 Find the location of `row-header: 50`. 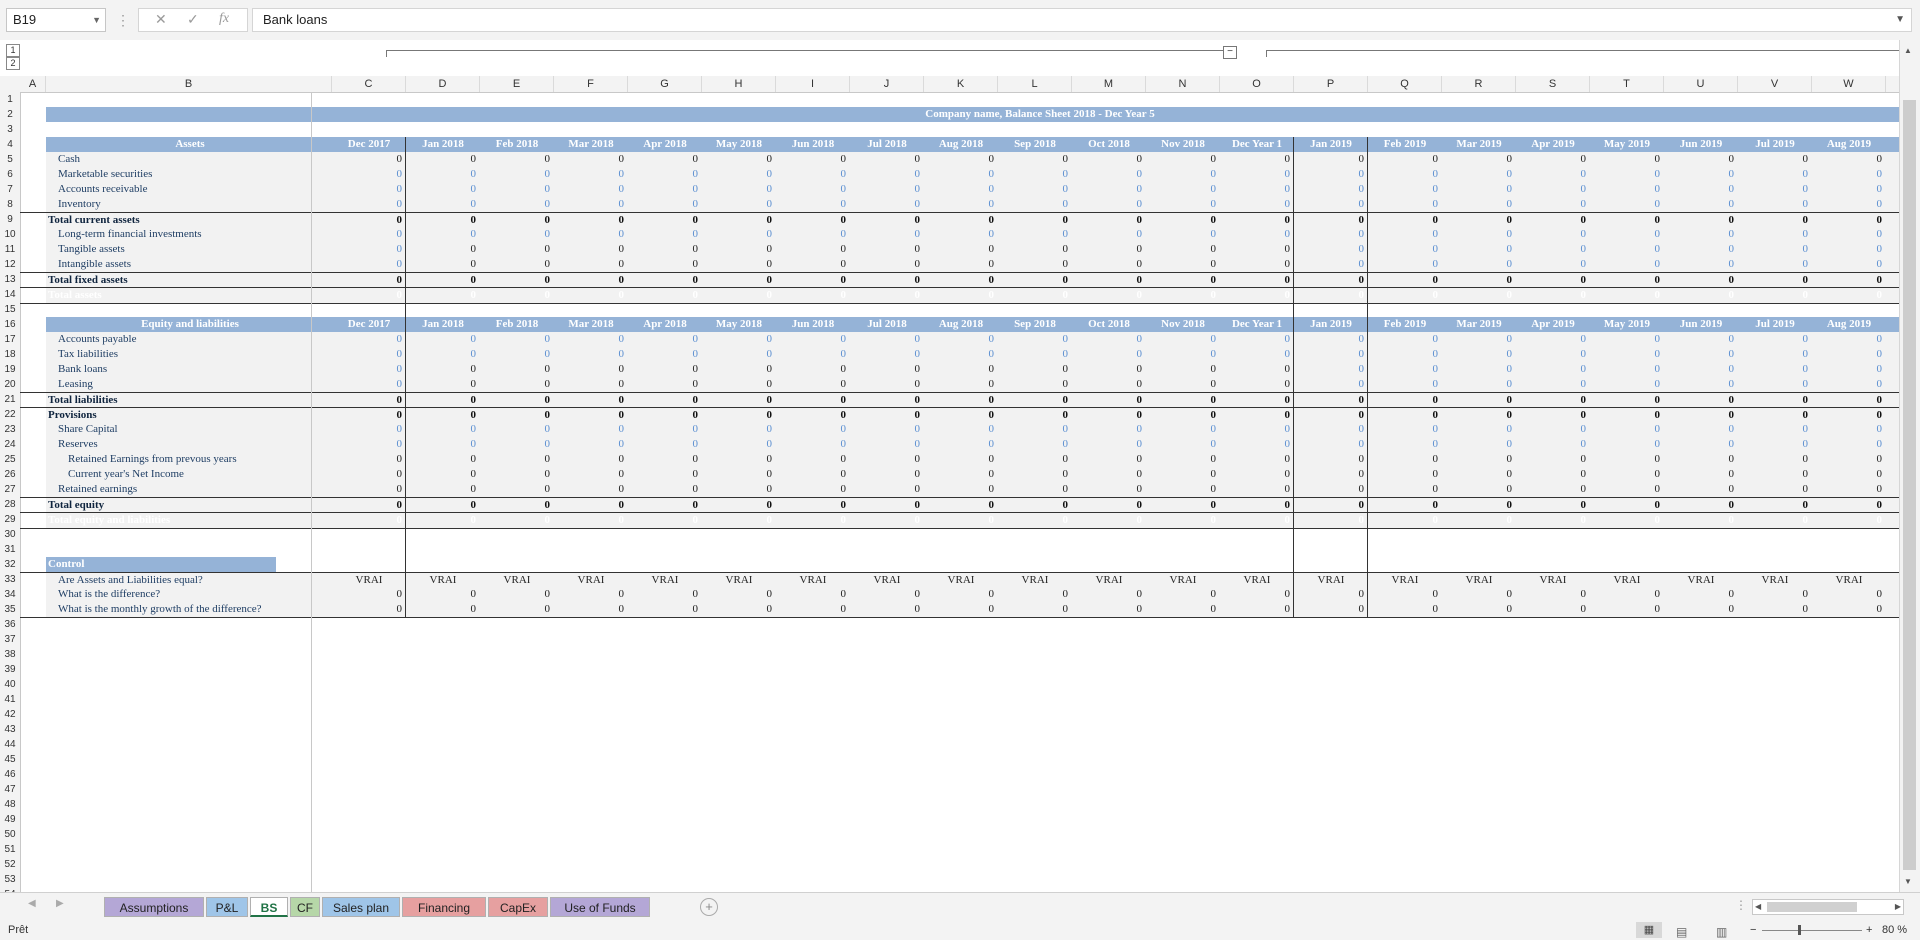

row-header: 50 is located at coordinates (10, 834).